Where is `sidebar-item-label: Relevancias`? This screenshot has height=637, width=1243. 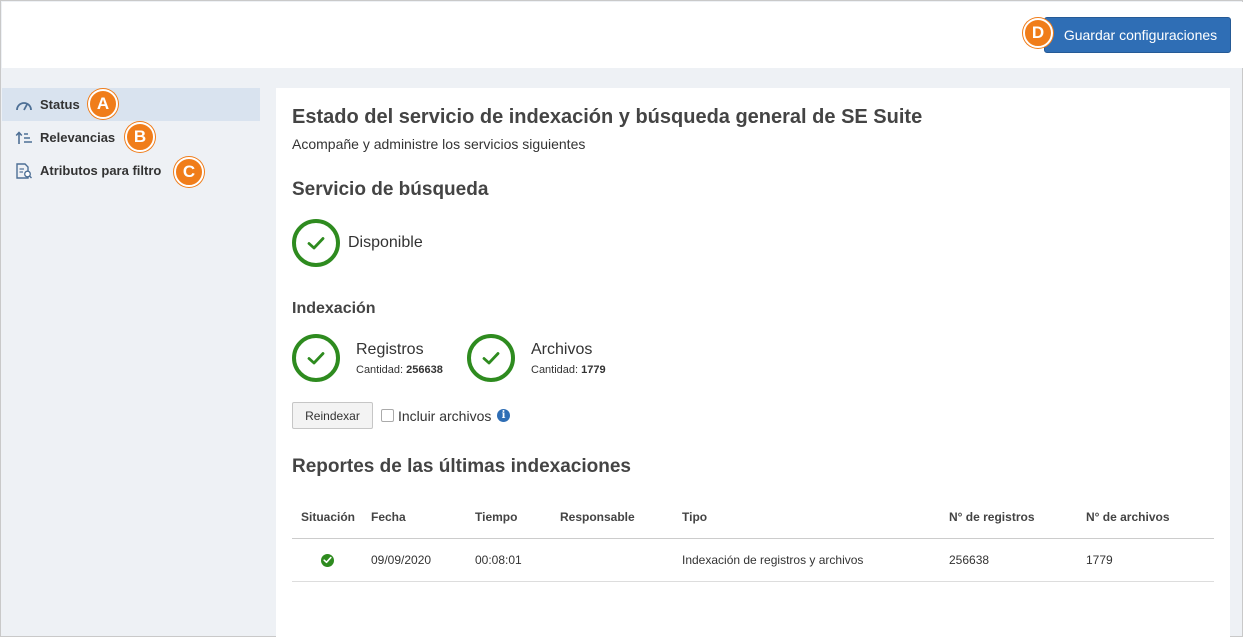 sidebar-item-label: Relevancias is located at coordinates (78, 137).